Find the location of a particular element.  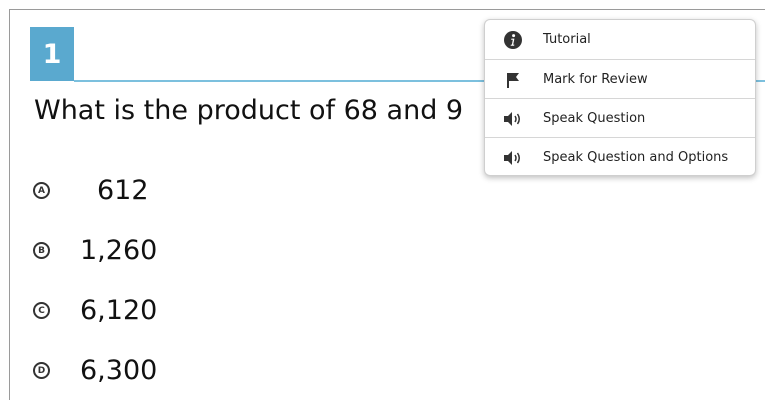

option-value-a: 612 is located at coordinates (123, 190).